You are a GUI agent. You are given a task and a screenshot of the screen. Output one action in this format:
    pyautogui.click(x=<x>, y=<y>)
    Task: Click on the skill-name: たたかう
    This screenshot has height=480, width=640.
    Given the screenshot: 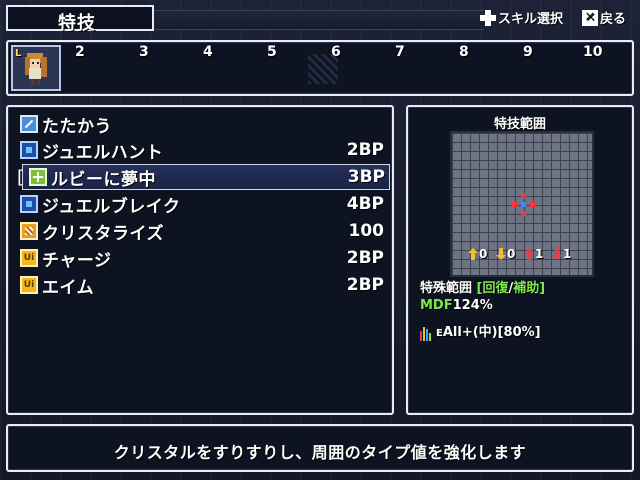 What is the action you would take?
    pyautogui.click(x=77, y=126)
    